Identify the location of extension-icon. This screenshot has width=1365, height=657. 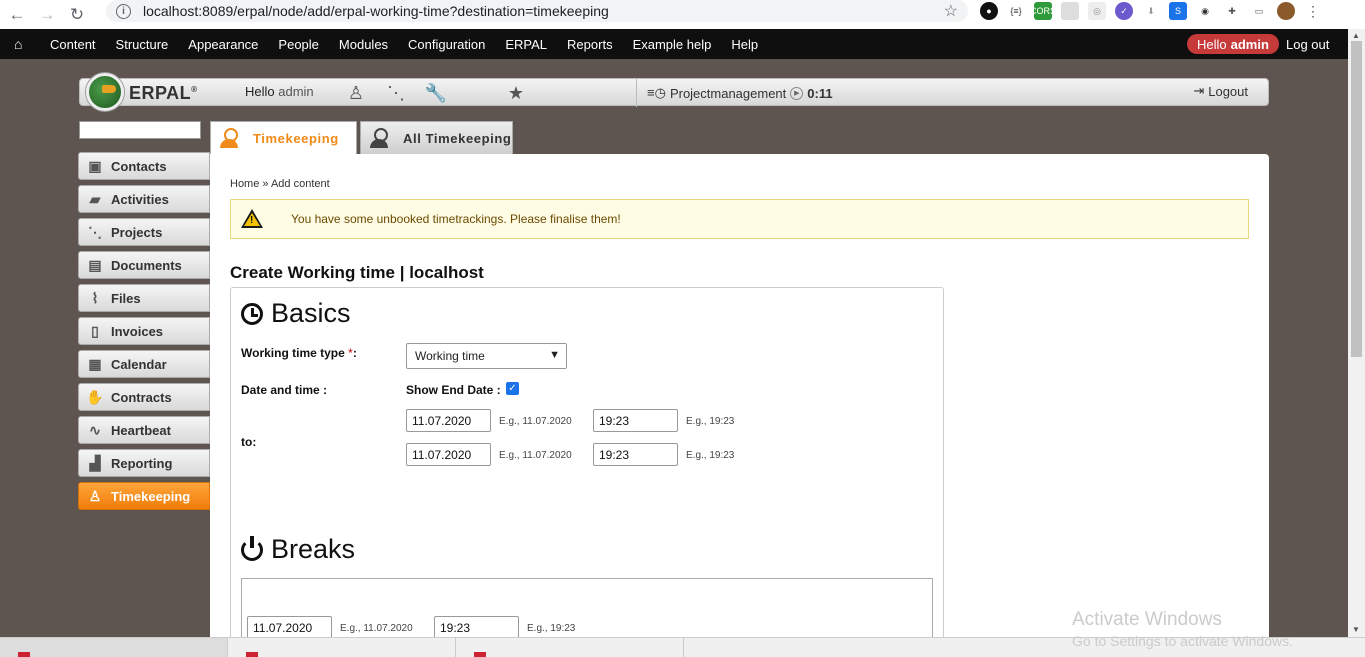
(1070, 11).